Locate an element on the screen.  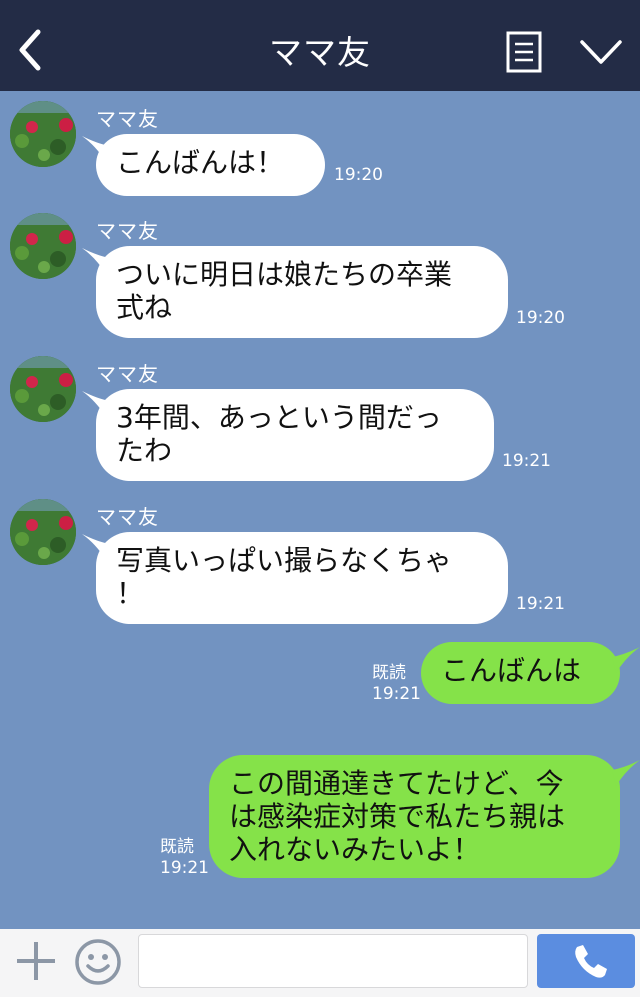
message-line: ！ is located at coordinates (130, 593).